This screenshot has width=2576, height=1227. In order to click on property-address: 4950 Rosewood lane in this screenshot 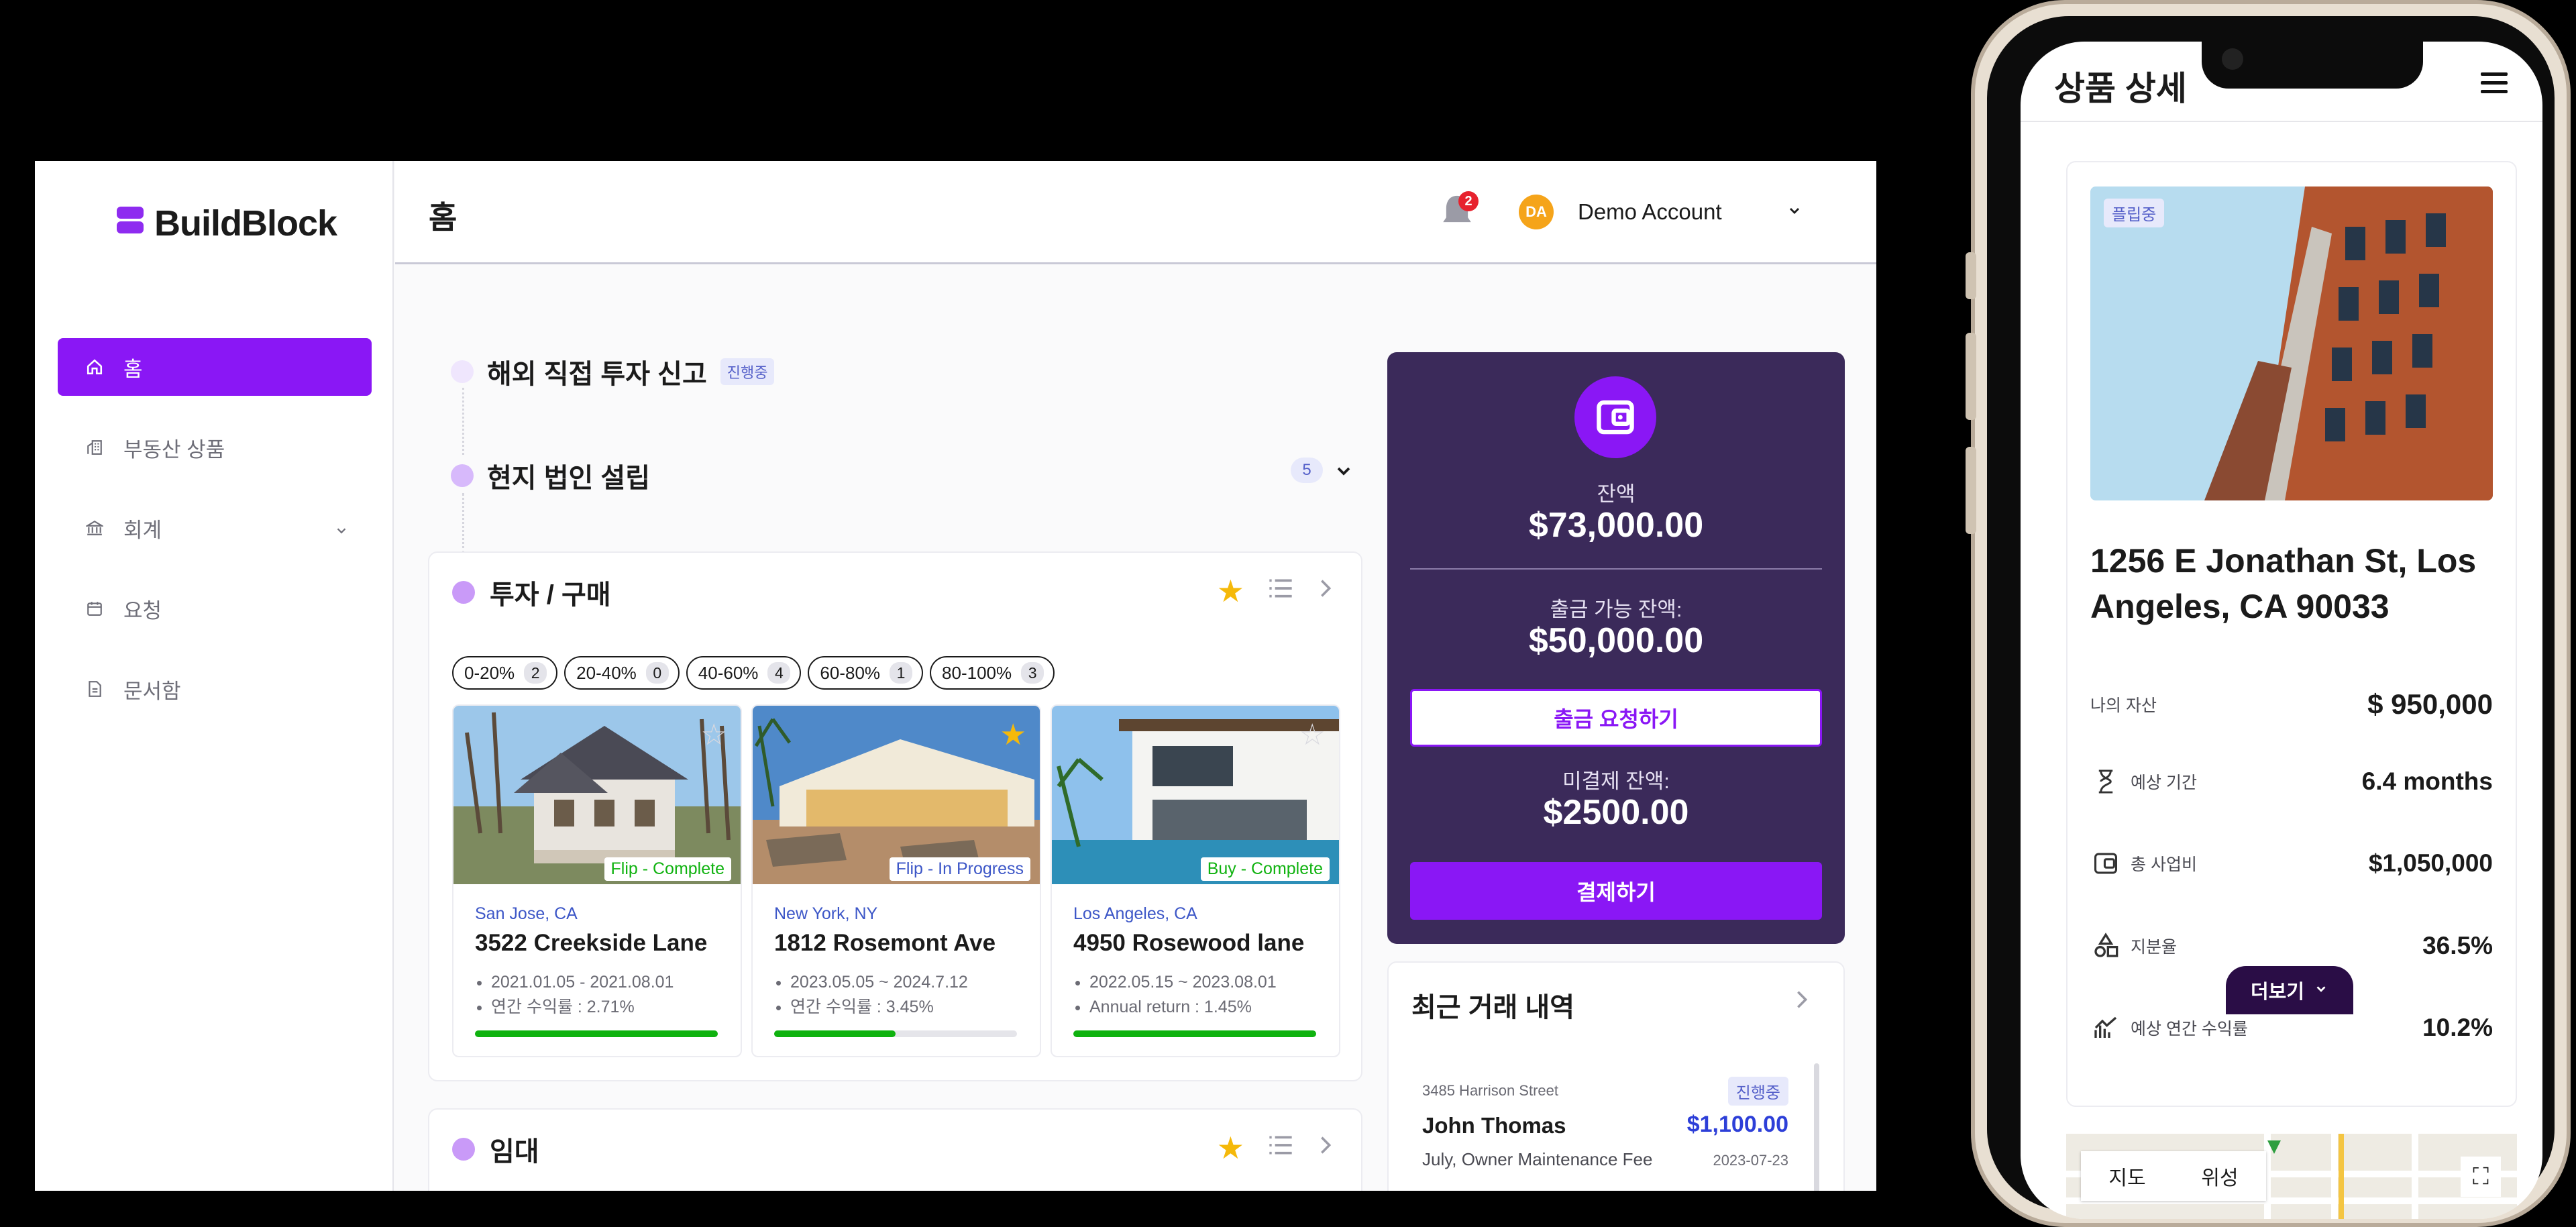, I will do `click(1189, 943)`.